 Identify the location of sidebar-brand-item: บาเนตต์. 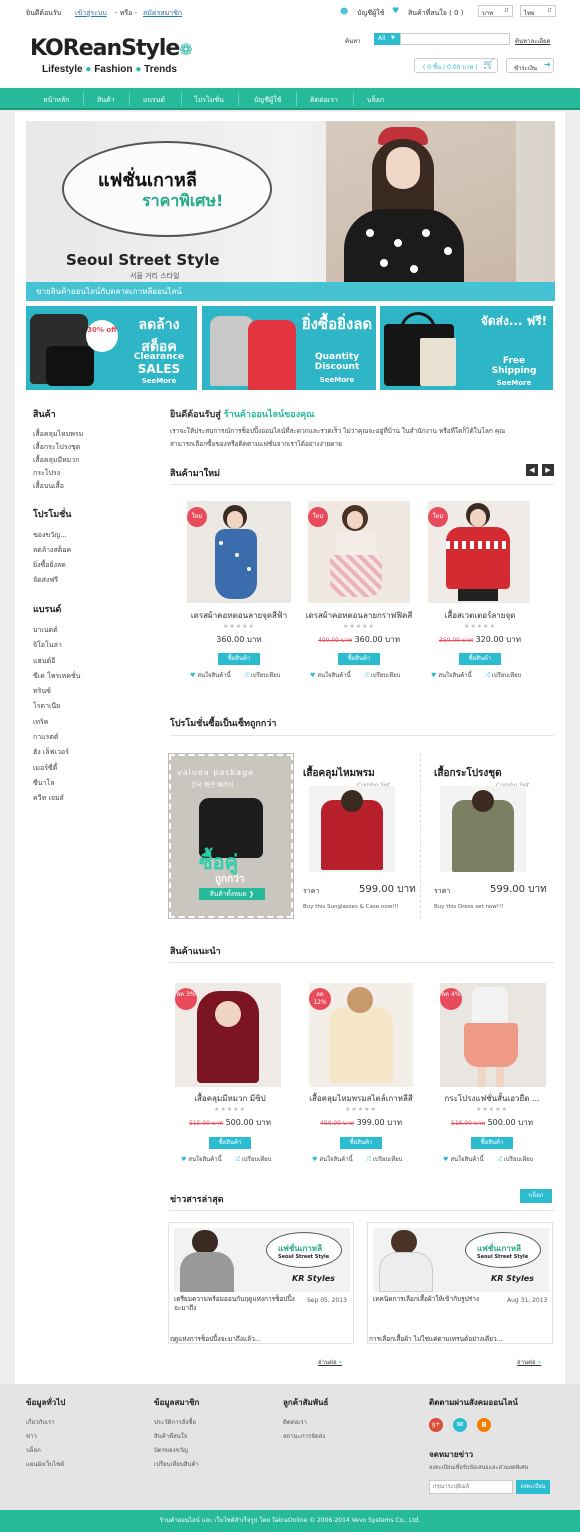
(88, 630).